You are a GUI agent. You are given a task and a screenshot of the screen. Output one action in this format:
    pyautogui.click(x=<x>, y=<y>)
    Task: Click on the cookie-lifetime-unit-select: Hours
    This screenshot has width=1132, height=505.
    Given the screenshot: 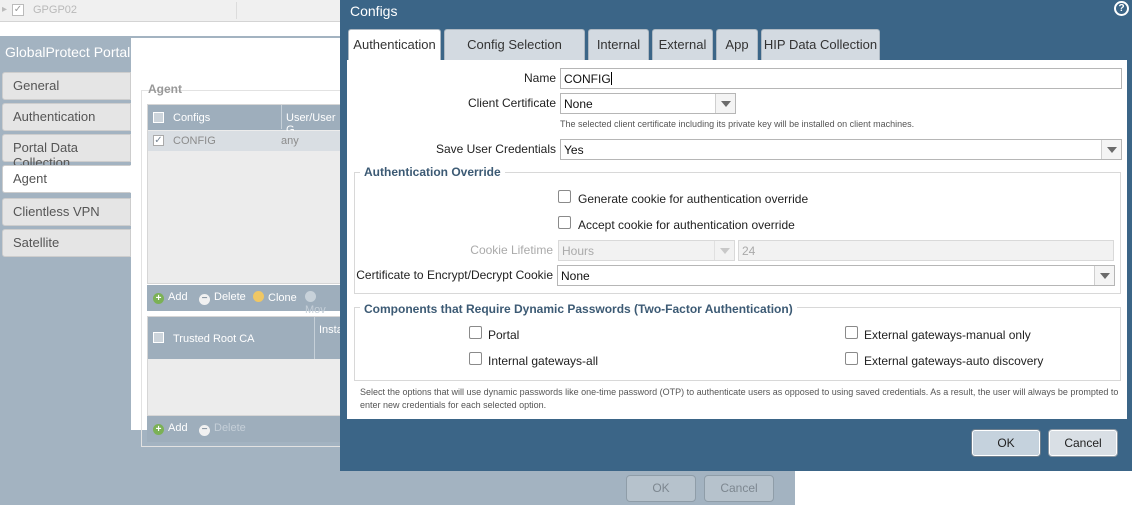 What is the action you would take?
    pyautogui.click(x=646, y=250)
    